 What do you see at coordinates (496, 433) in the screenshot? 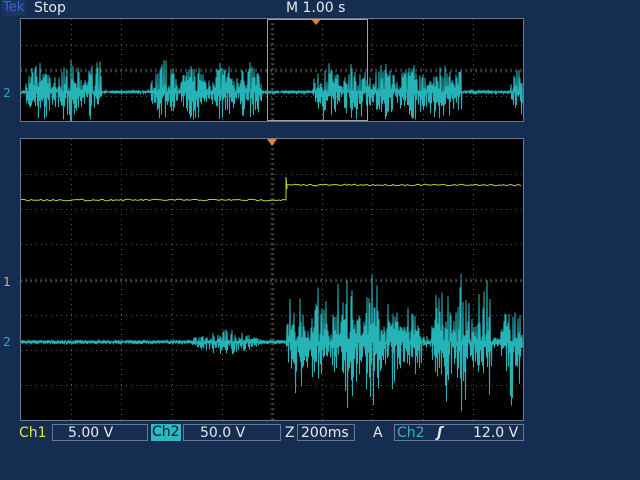
I see `trigger-level: 12.0 V` at bounding box center [496, 433].